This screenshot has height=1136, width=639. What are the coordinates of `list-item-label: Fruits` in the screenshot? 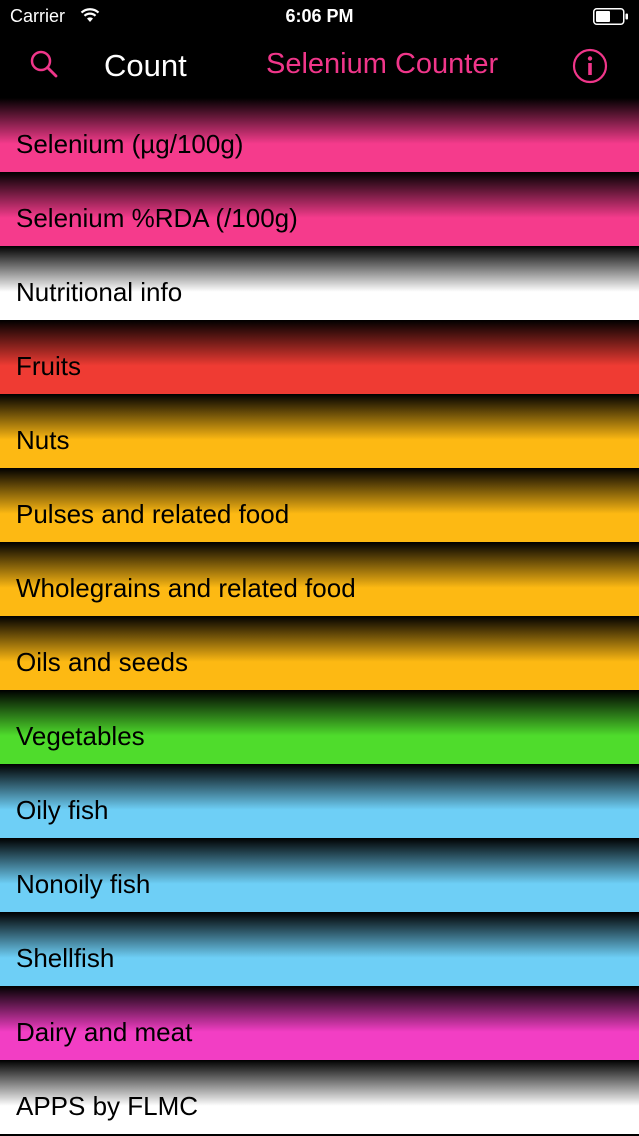 It's located at (48, 366).